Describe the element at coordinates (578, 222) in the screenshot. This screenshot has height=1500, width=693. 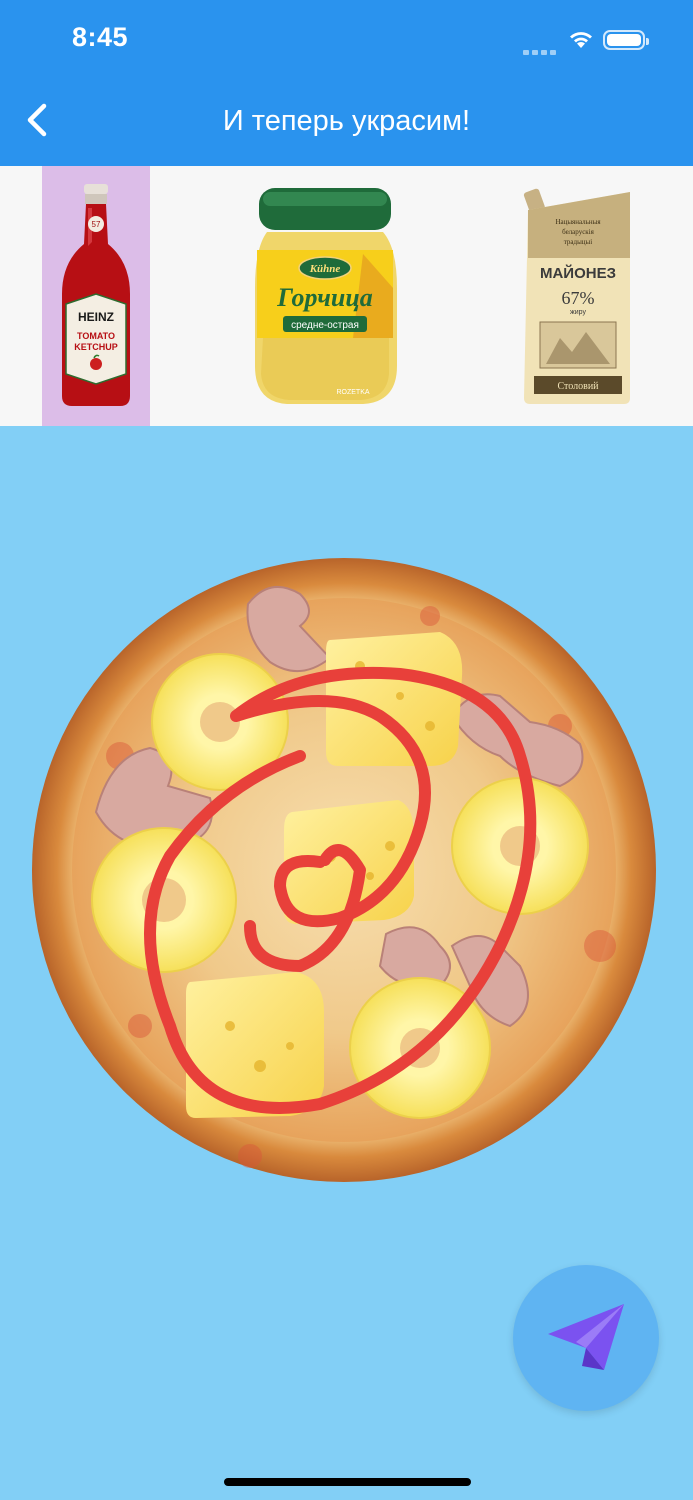
I see `svg-text: Нацыянальныя` at that location.